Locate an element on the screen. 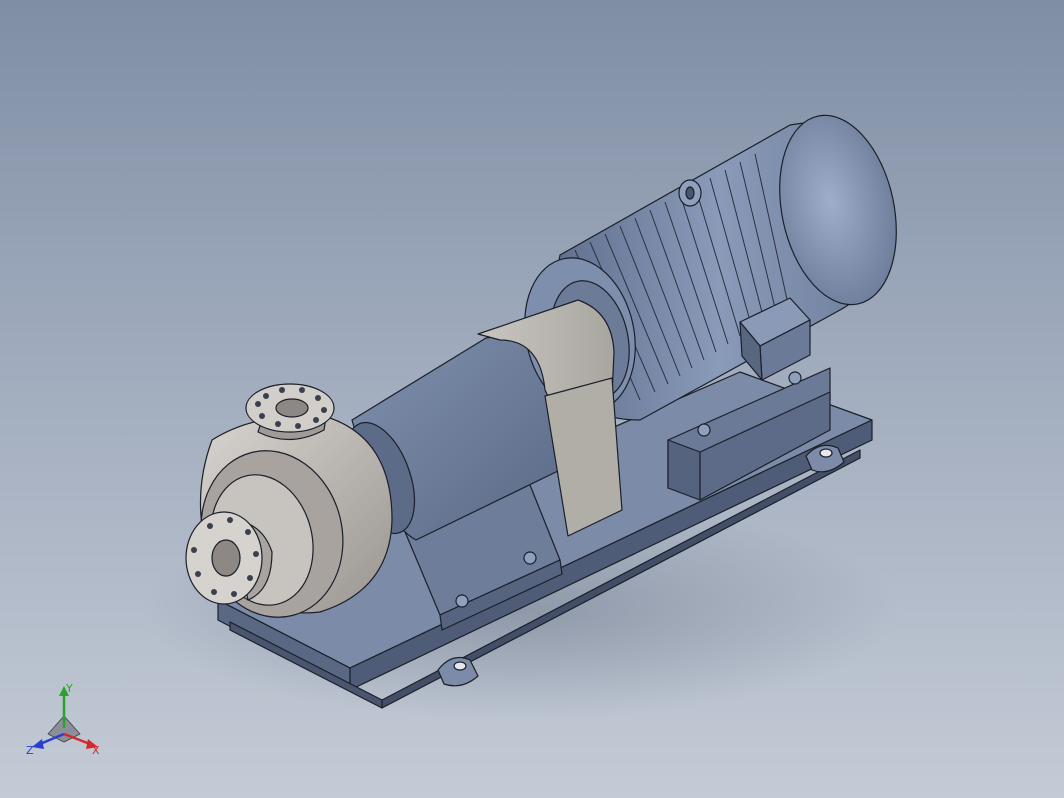  z-axis-label: Z is located at coordinates (30, 750).